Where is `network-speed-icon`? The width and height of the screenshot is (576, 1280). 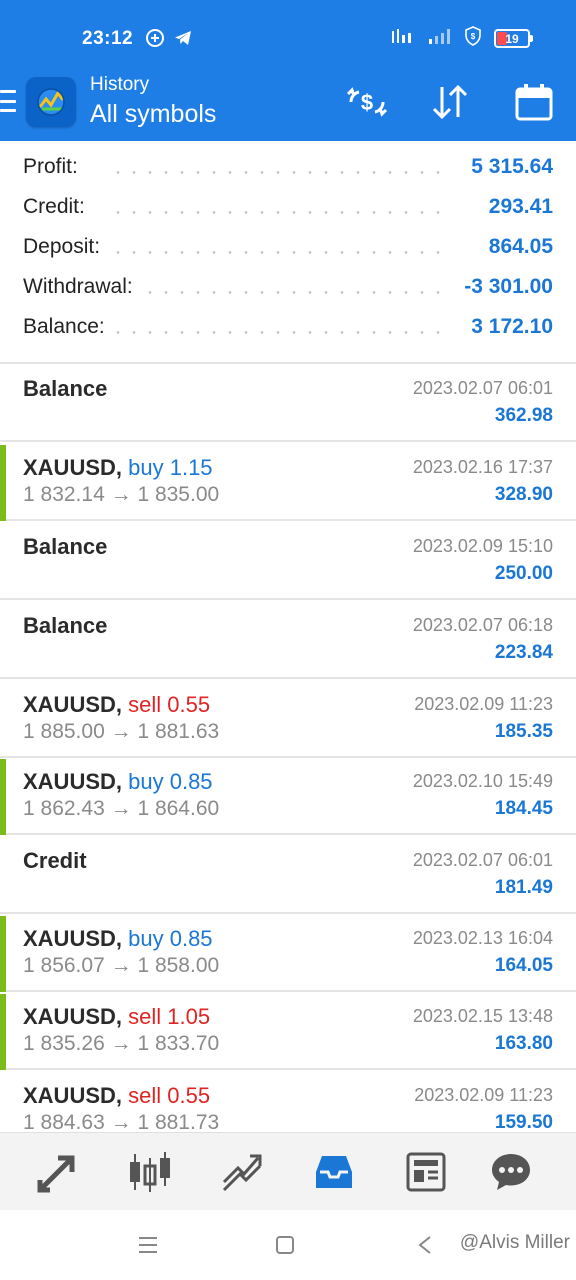
network-speed-icon is located at coordinates (403, 38).